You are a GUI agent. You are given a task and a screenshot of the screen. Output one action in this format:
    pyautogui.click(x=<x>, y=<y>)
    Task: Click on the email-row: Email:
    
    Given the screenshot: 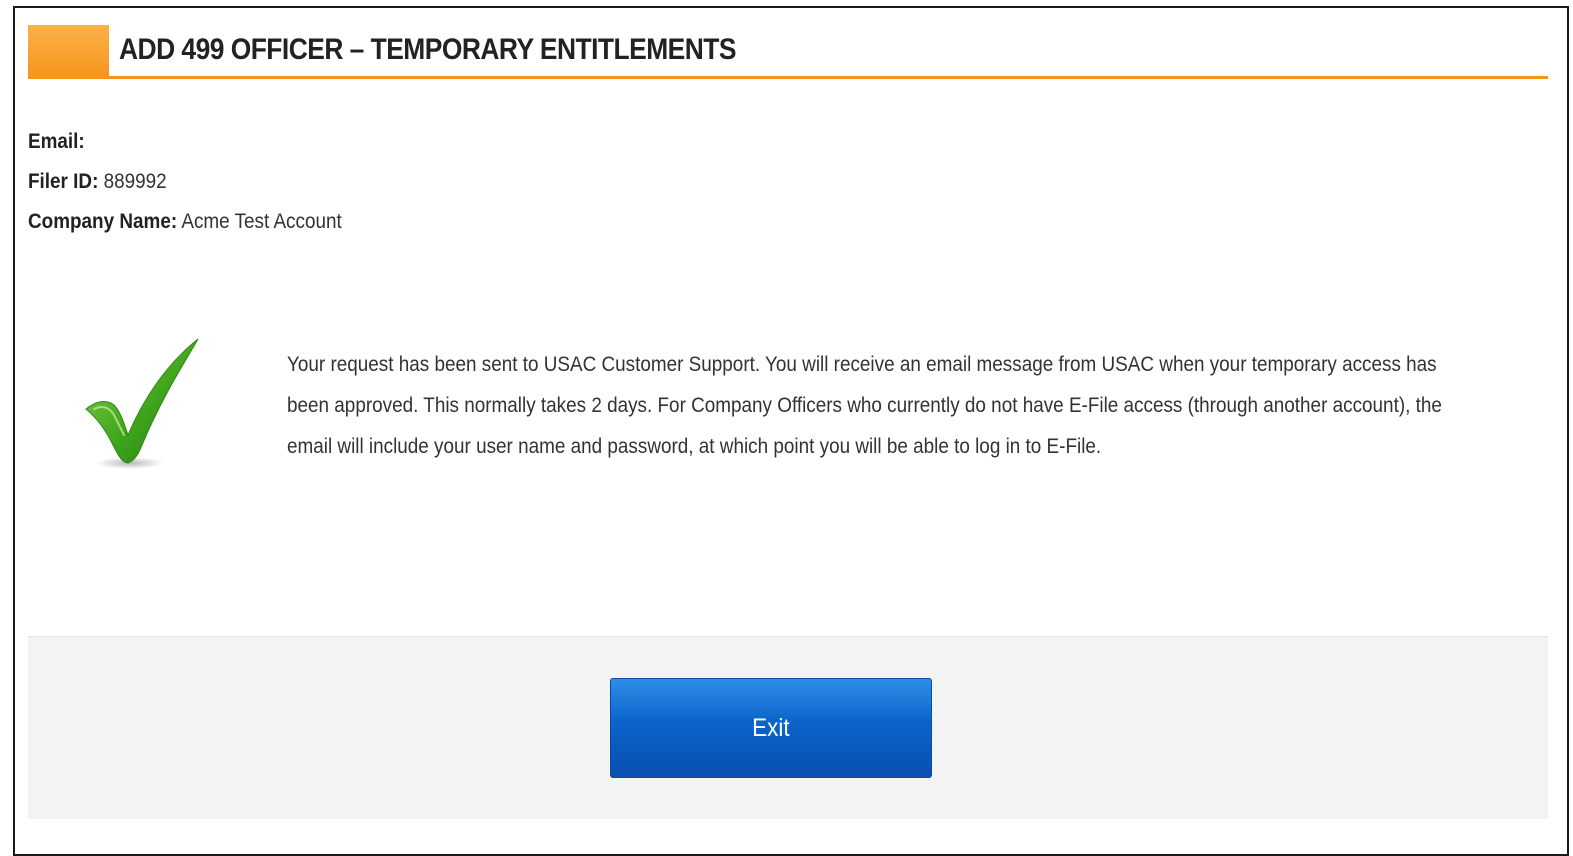 What is the action you would take?
    pyautogui.click(x=185, y=146)
    